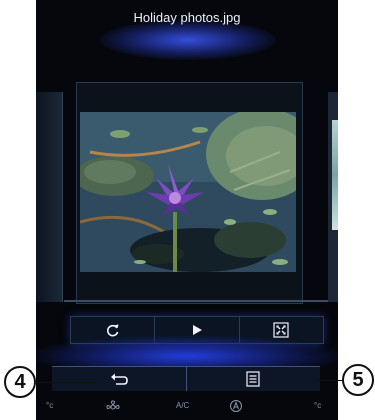 This screenshot has height=420, width=375. I want to click on right-temp-unit: °c, so click(318, 405).